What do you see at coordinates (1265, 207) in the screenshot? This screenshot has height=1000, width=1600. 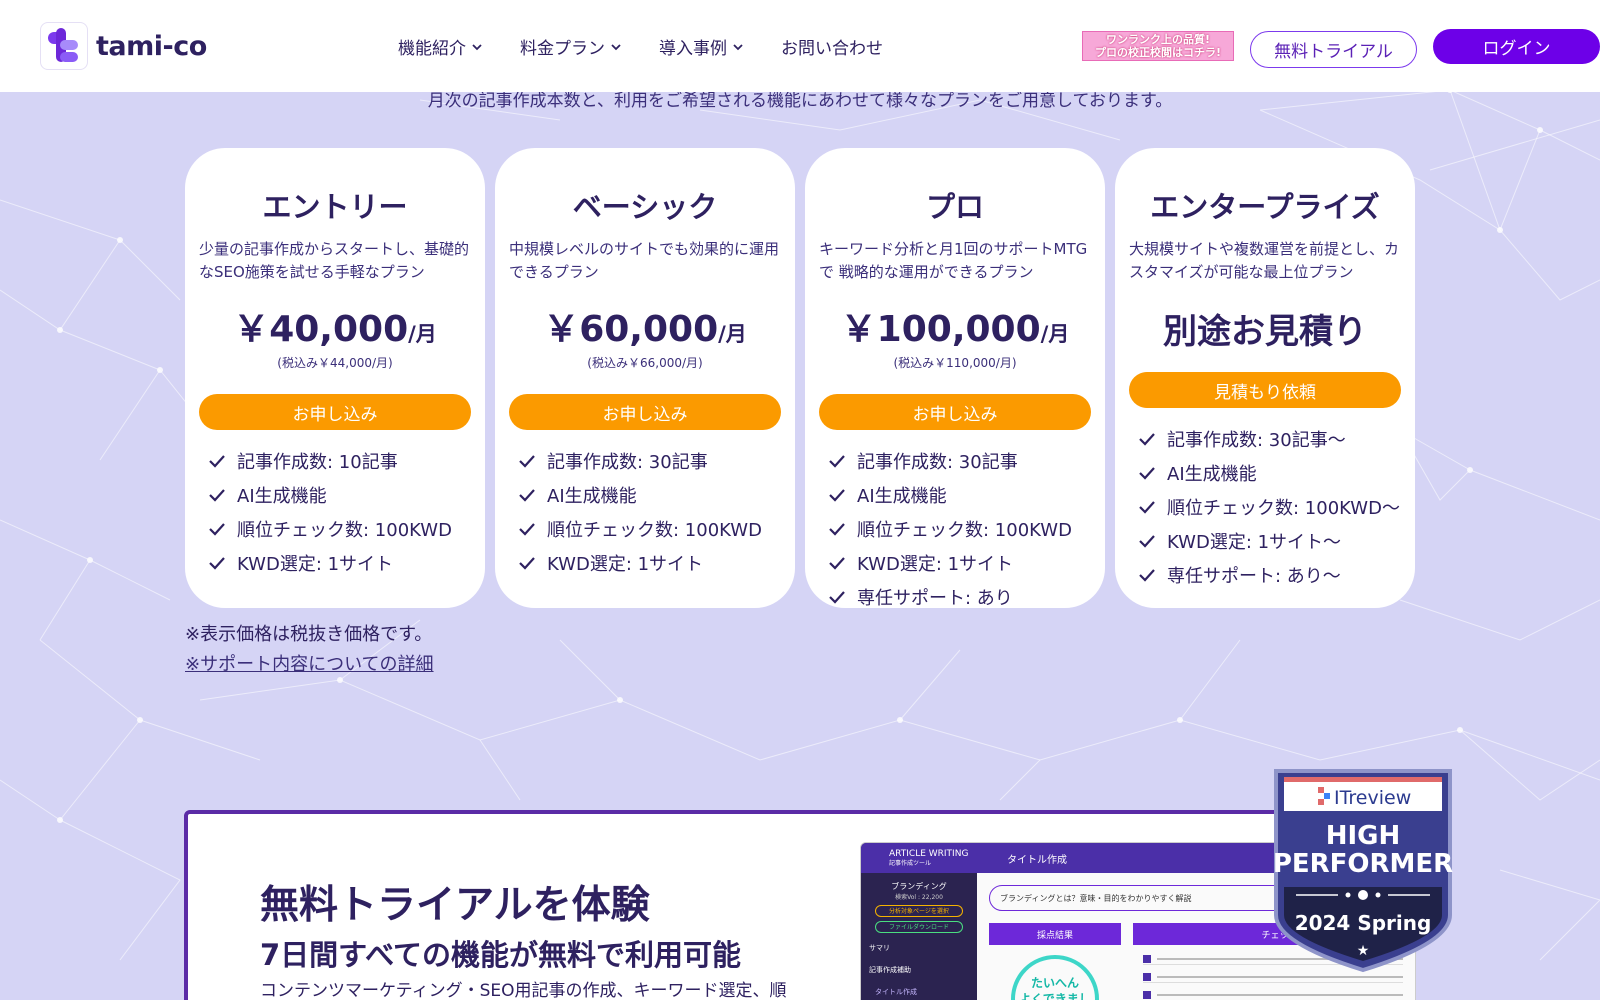 I see `plan-name: エンタープライズ` at bounding box center [1265, 207].